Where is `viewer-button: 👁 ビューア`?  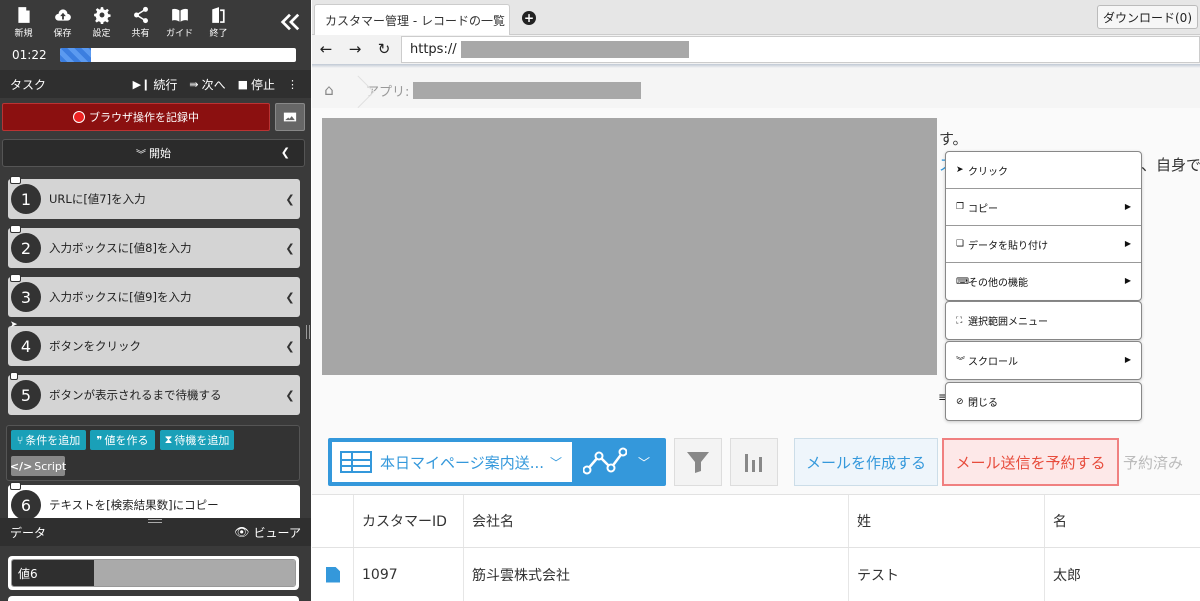
viewer-button: 👁 ビューア is located at coordinates (267, 532).